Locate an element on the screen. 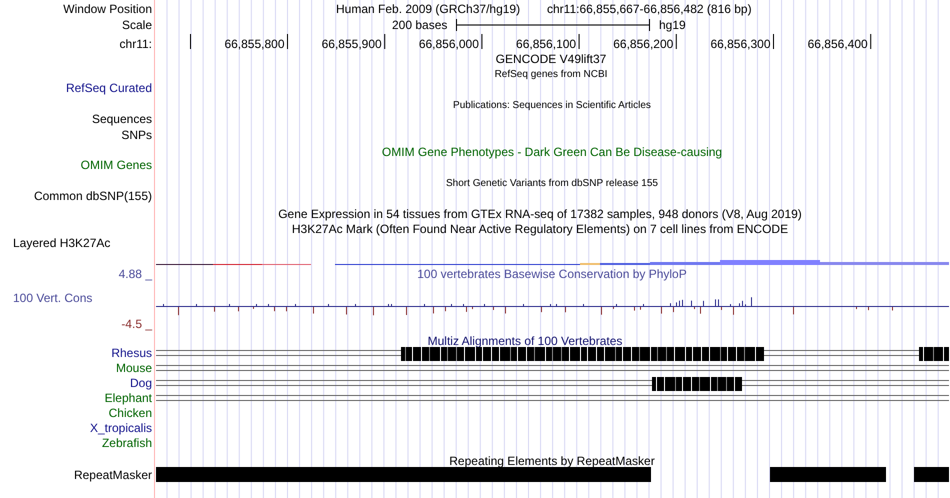 The height and width of the screenshot is (498, 950). track-label: SNPs is located at coordinates (136, 135).